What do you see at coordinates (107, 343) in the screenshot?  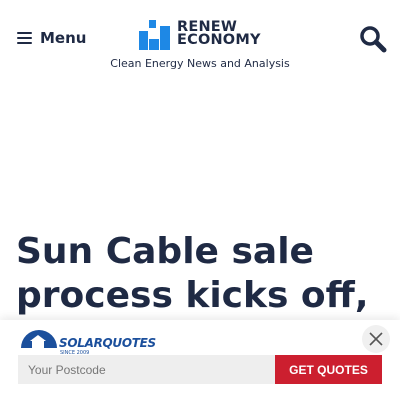 I see `solarquotes-wordmark: SOLARQUOTES` at bounding box center [107, 343].